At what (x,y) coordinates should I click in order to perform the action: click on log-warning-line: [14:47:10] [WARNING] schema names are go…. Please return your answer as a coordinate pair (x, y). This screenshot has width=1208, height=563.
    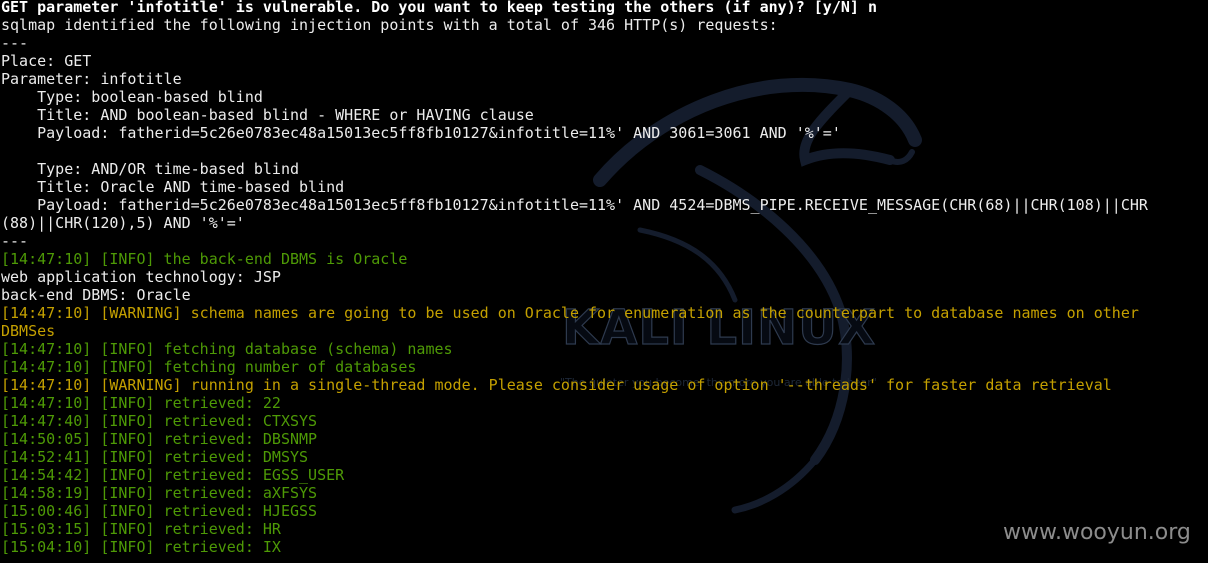
    Looking at the image, I should click on (570, 313).